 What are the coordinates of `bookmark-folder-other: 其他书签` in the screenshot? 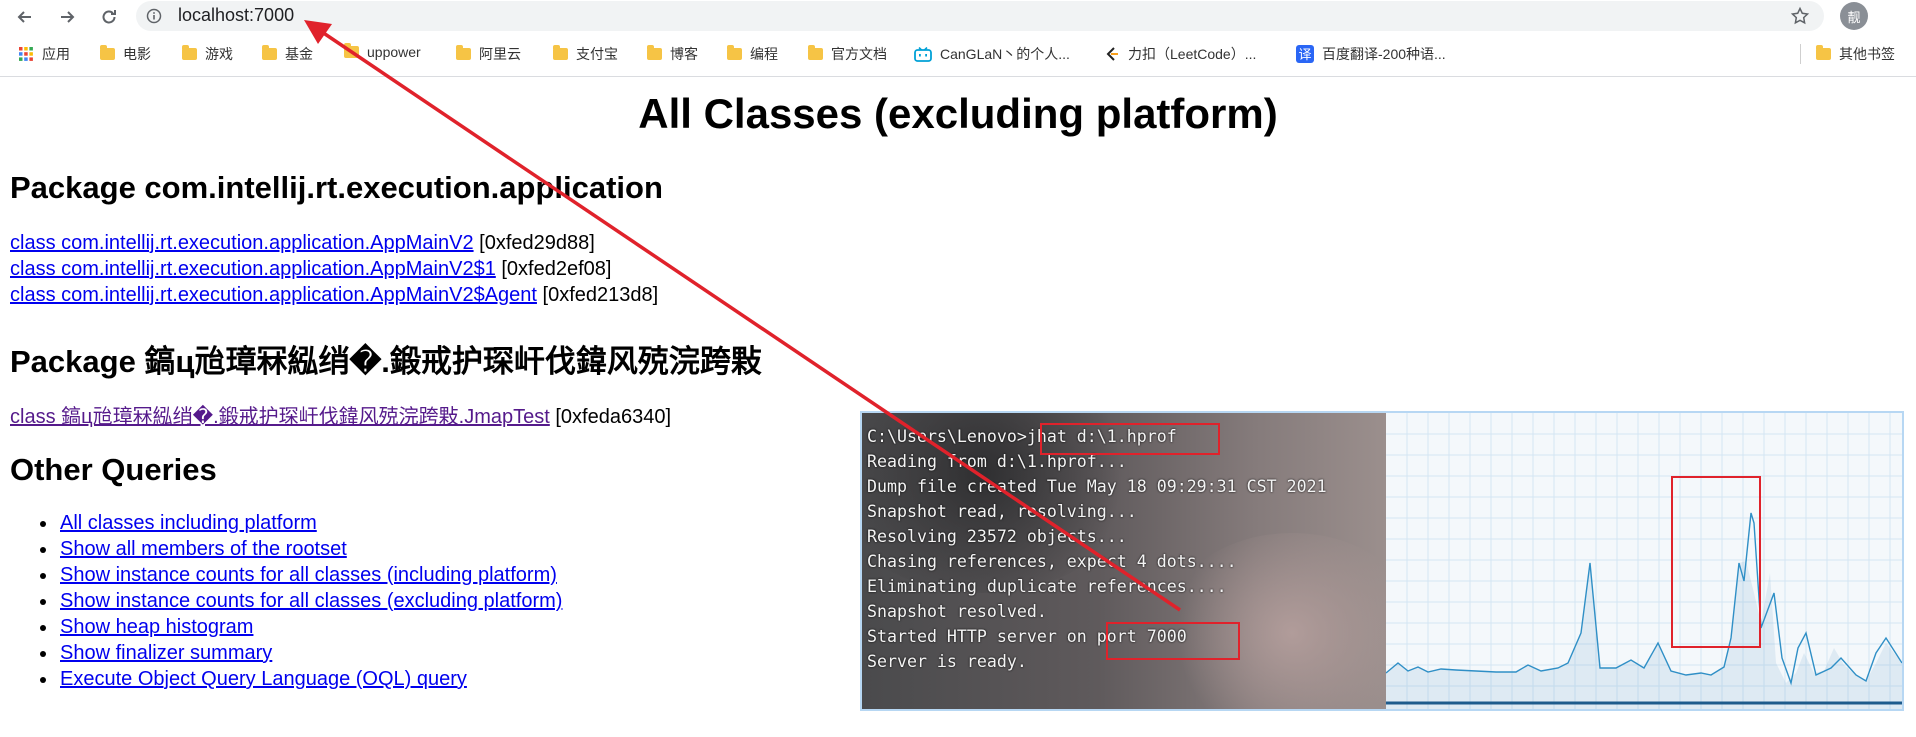 It's located at (1855, 54).